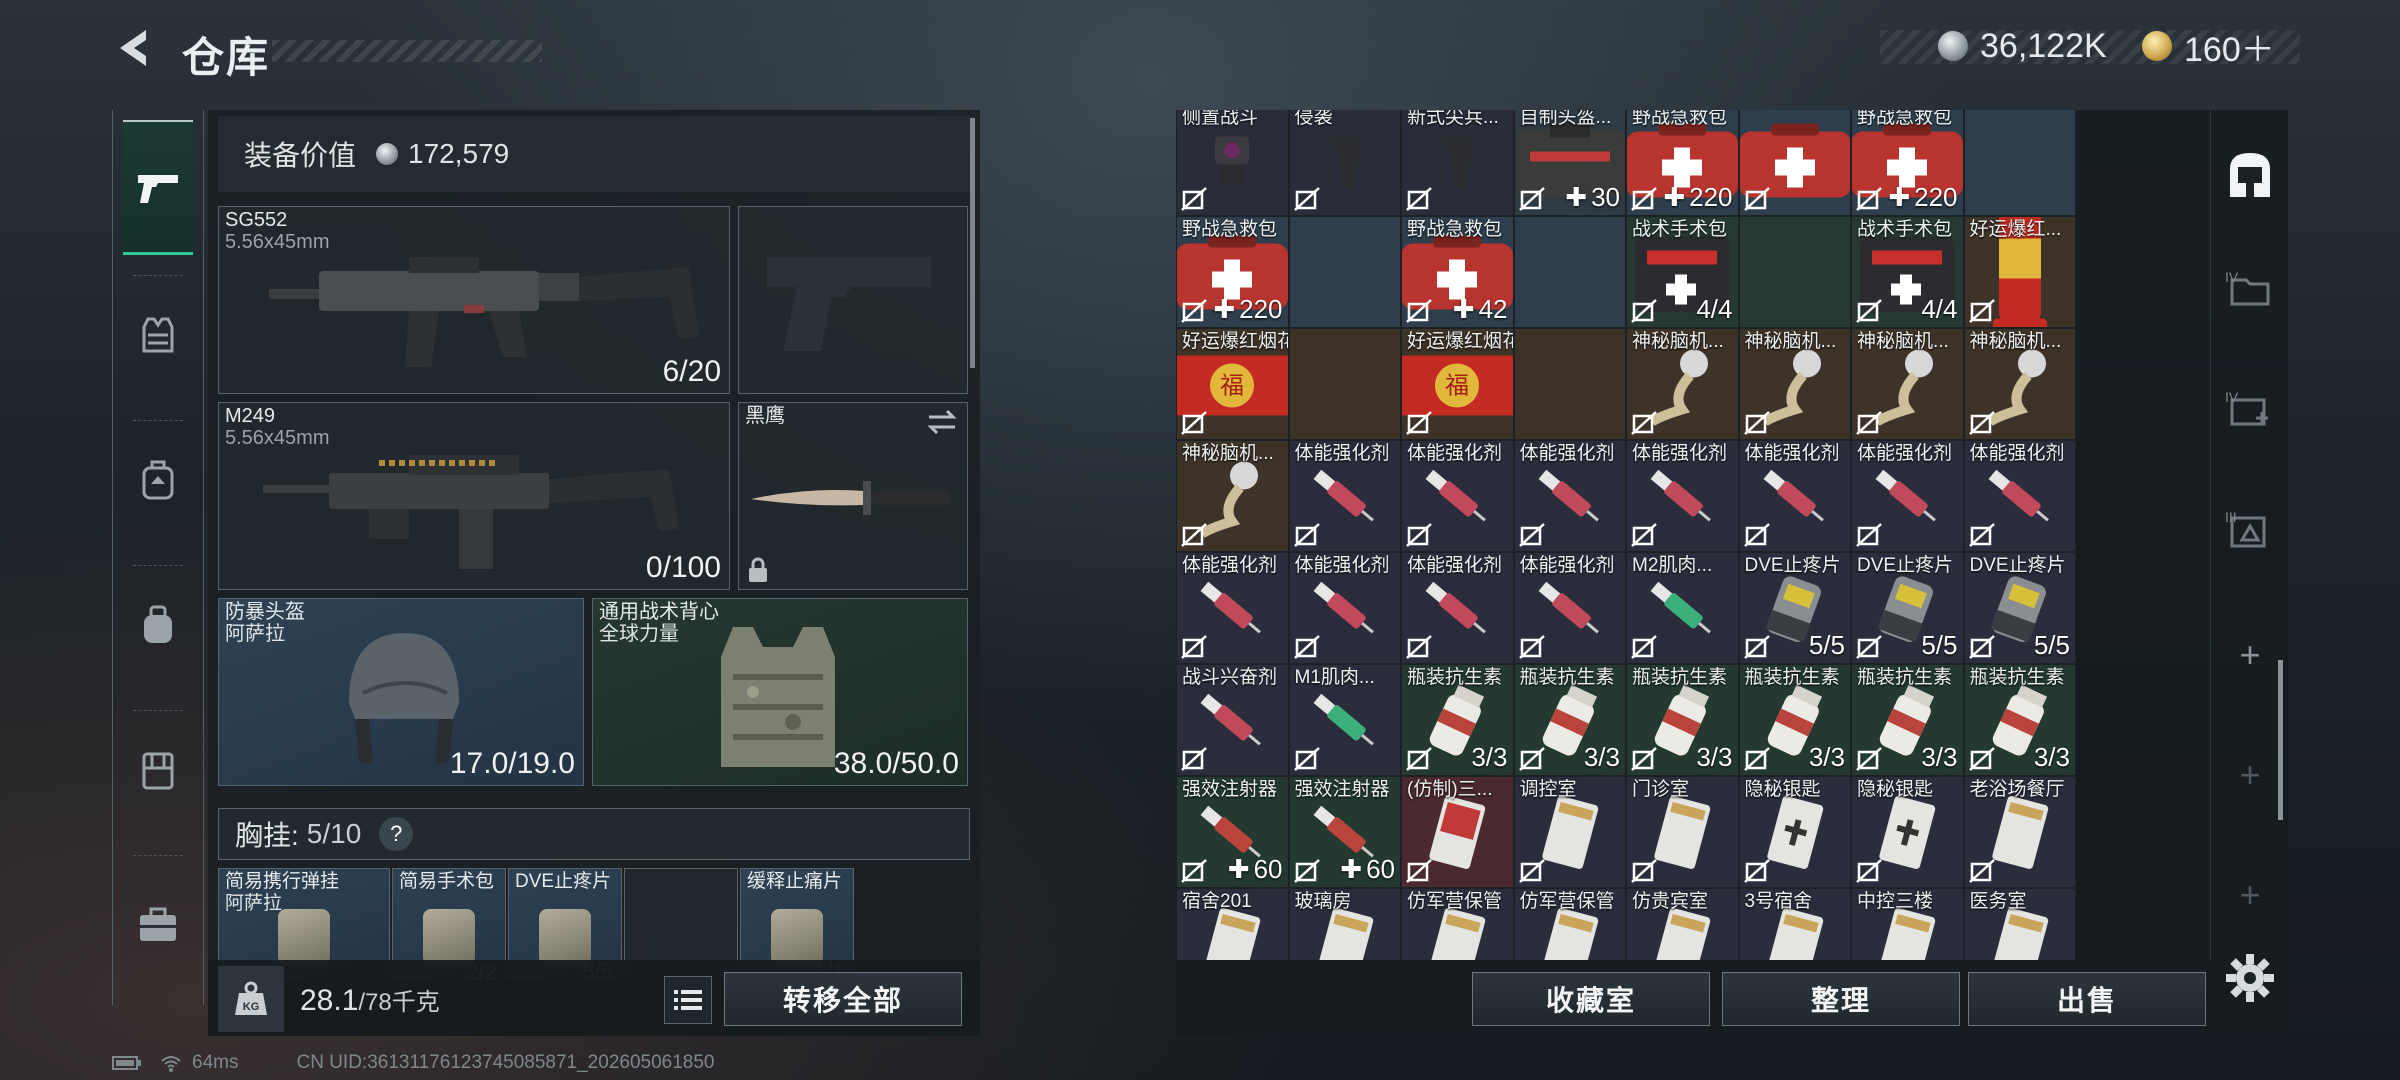 The image size is (2400, 1080). What do you see at coordinates (1230, 677) in the screenshot?
I see `item-name: 战斗兴奋剂` at bounding box center [1230, 677].